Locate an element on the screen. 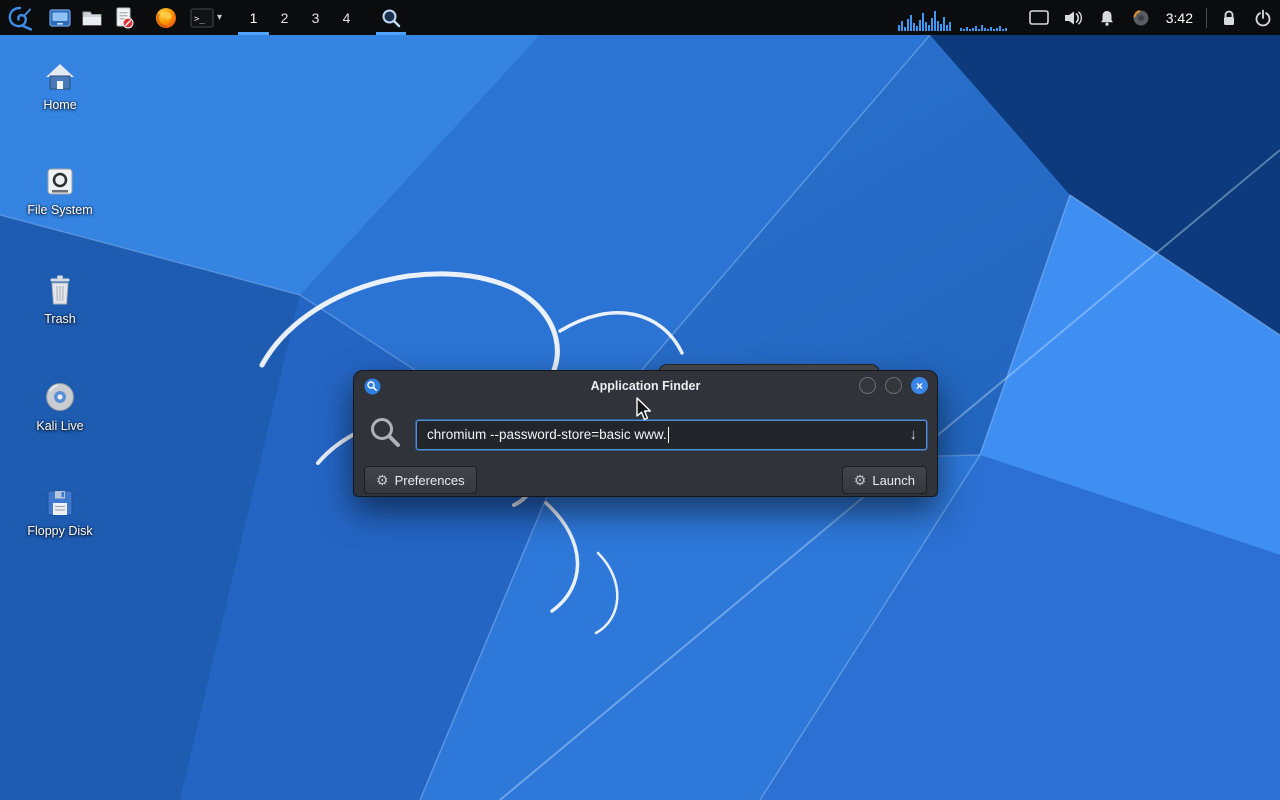 Image resolution: width=1280 pixels, height=800 pixels. workspace-1: 1 is located at coordinates (254, 17).